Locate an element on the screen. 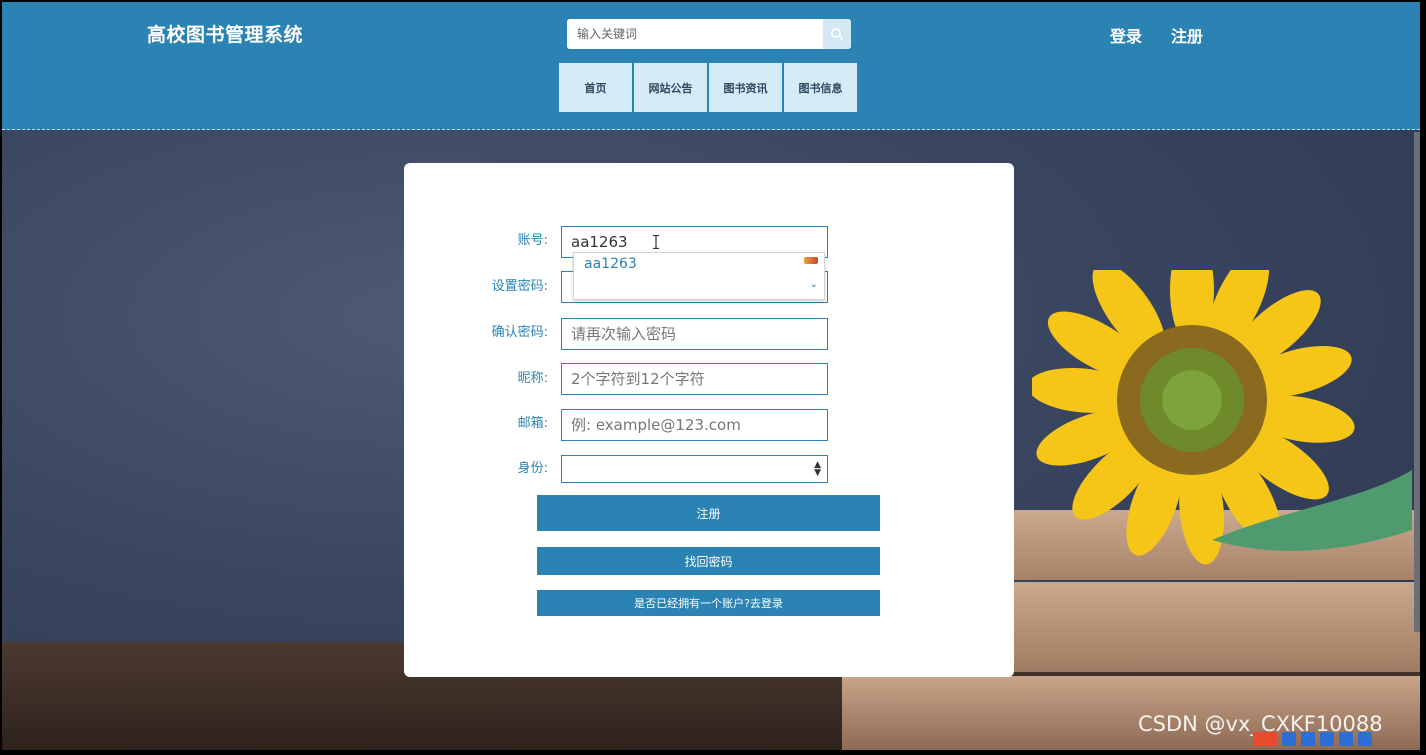 This screenshot has height=755, width=1426. nav-item-home: 首页 is located at coordinates (595, 87).